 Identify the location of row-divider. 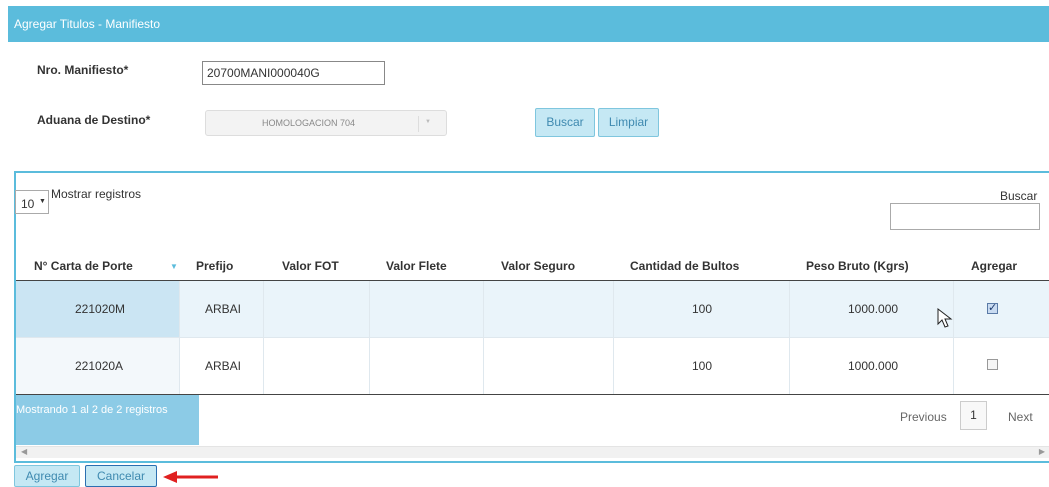
(532, 337).